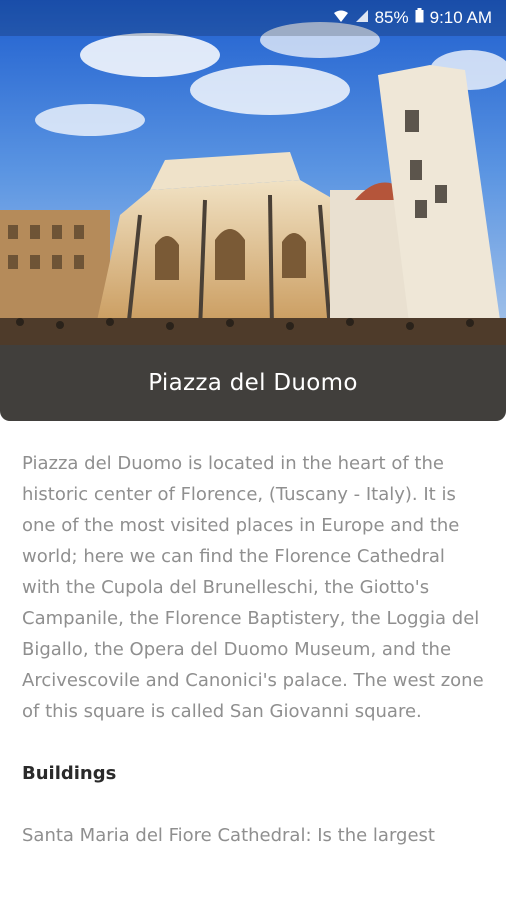  What do you see at coordinates (69, 773) in the screenshot?
I see `buildings-heading: Buildings` at bounding box center [69, 773].